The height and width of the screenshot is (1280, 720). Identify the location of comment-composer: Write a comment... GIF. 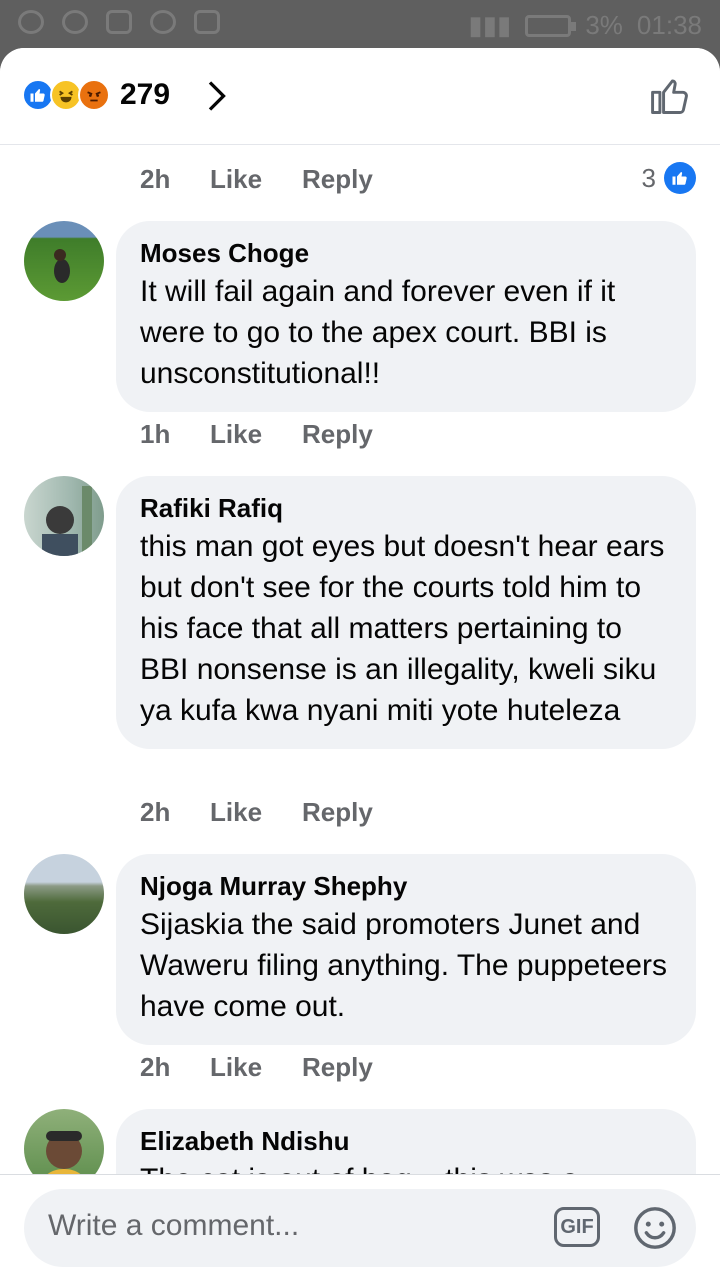
(360, 1227).